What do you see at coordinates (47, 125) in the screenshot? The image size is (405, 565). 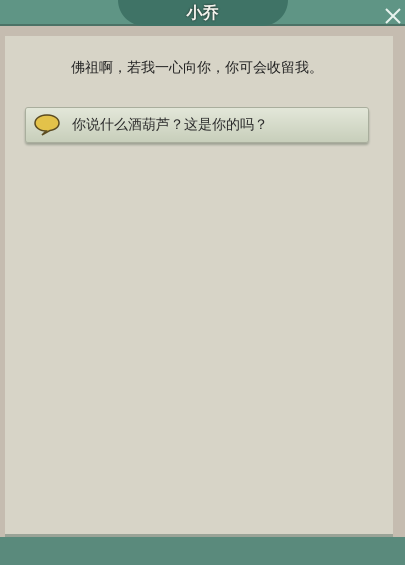 I see `speech-bubble-icon` at bounding box center [47, 125].